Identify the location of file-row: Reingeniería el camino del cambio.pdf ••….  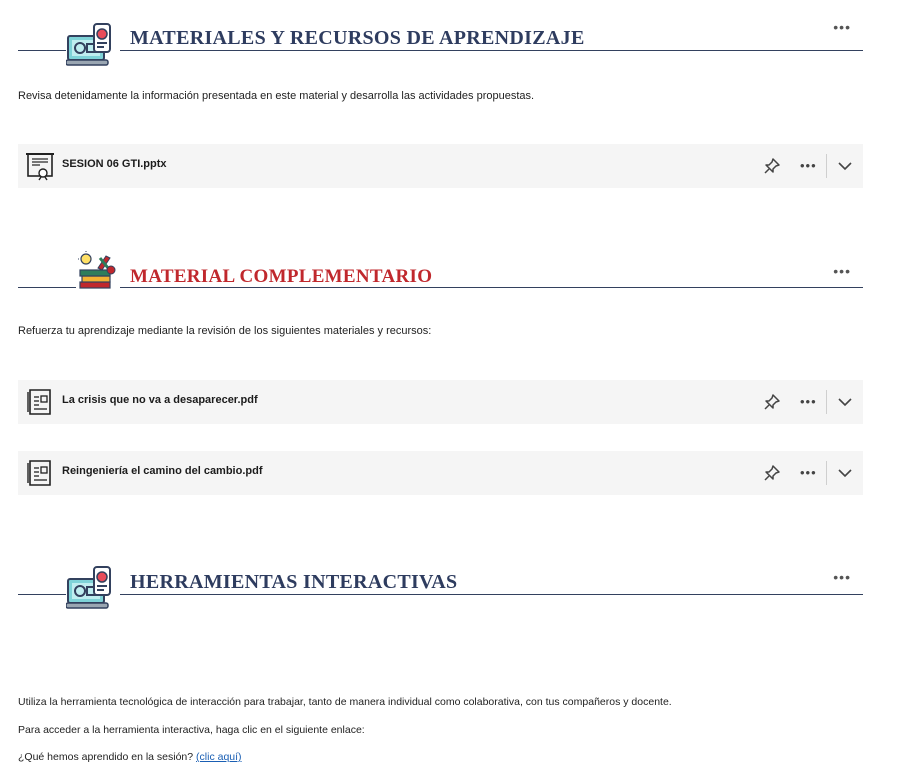
(440, 473).